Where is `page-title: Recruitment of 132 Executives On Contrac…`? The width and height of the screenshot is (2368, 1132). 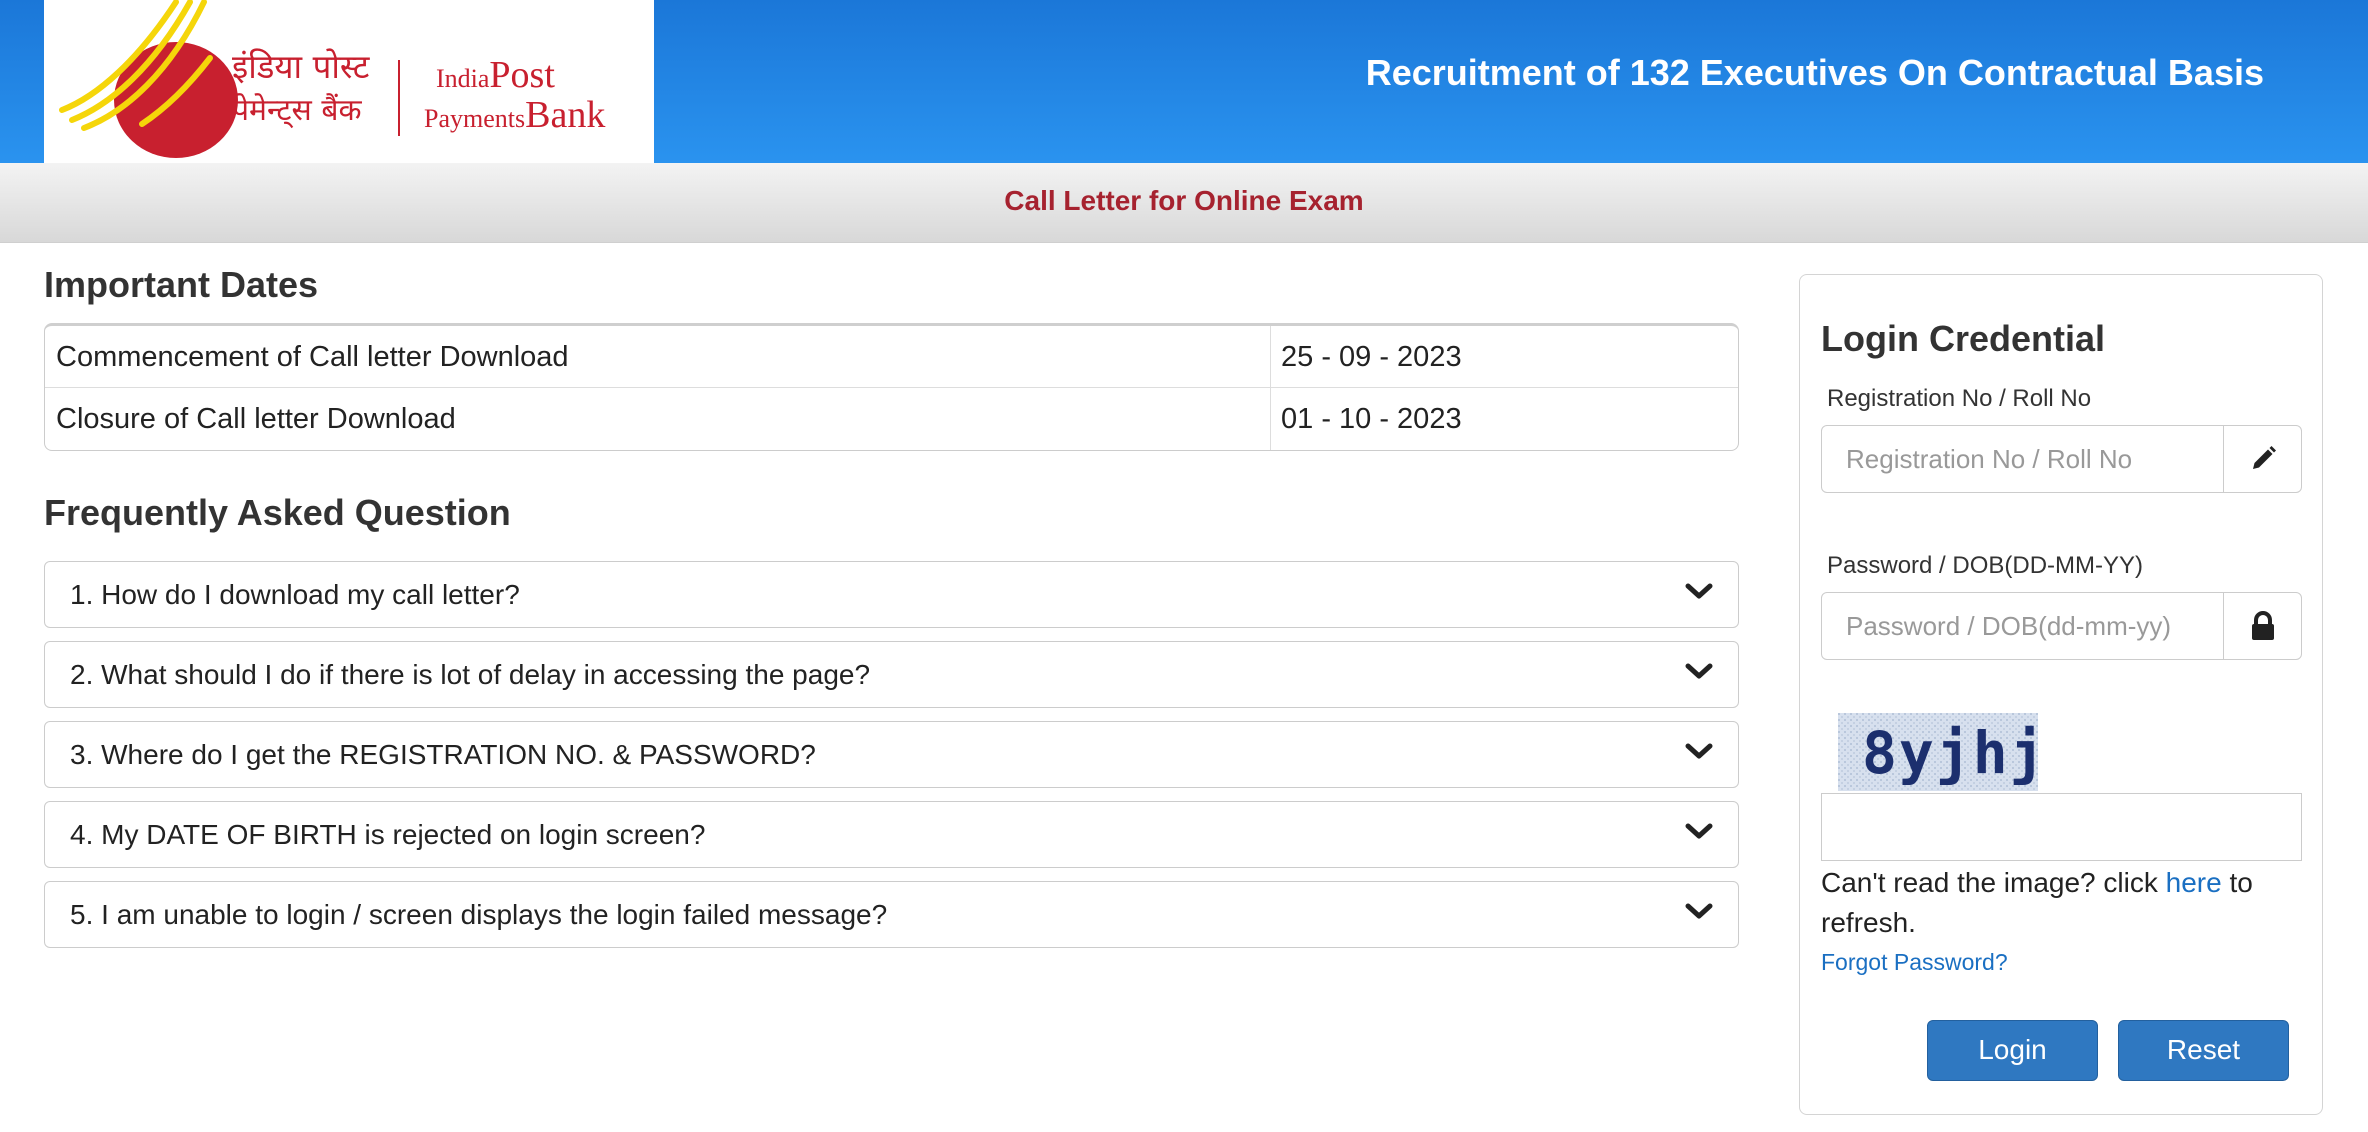 page-title: Recruitment of 132 Executives On Contrac… is located at coordinates (1814, 72).